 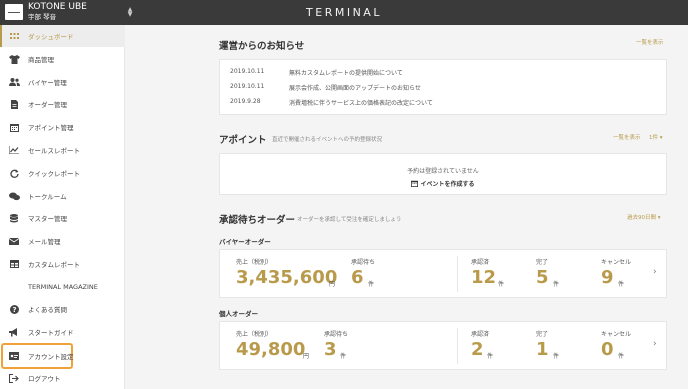 What do you see at coordinates (47, 310) in the screenshot?
I see `sidebar-item-label: よくある質問` at bounding box center [47, 310].